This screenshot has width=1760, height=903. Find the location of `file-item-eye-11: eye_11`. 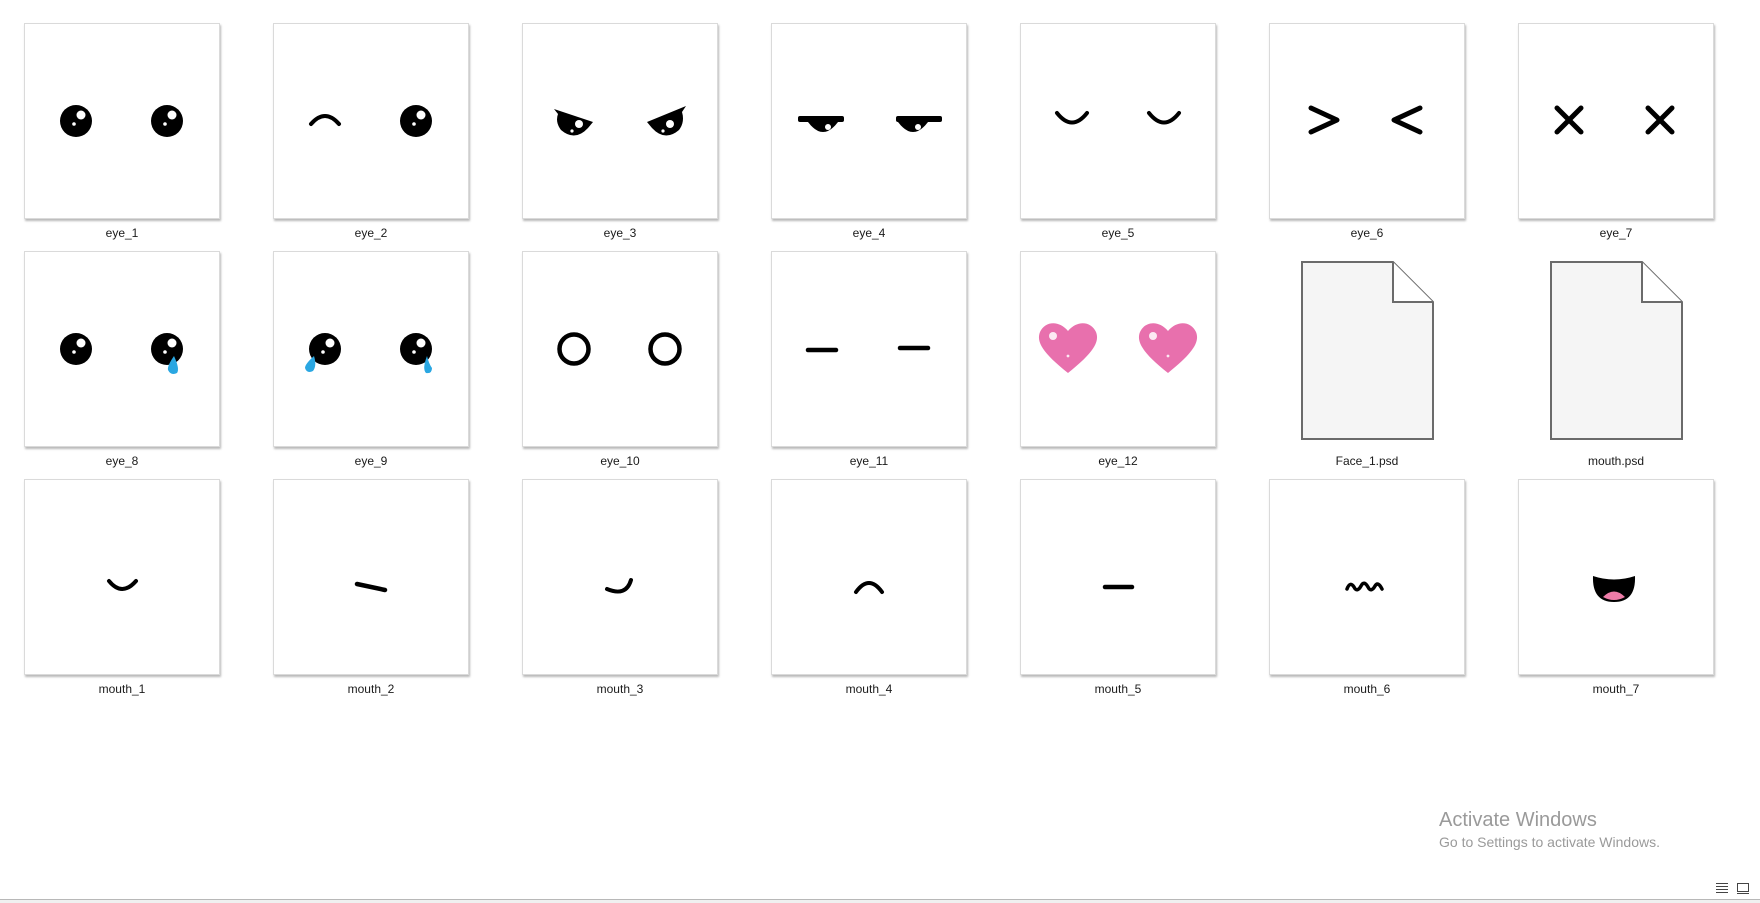

file-item-eye-11: eye_11 is located at coordinates (869, 364).